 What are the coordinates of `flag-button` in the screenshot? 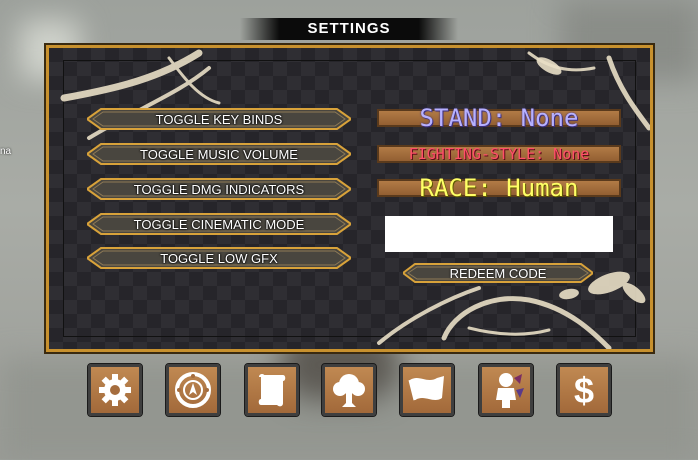 It's located at (427, 390).